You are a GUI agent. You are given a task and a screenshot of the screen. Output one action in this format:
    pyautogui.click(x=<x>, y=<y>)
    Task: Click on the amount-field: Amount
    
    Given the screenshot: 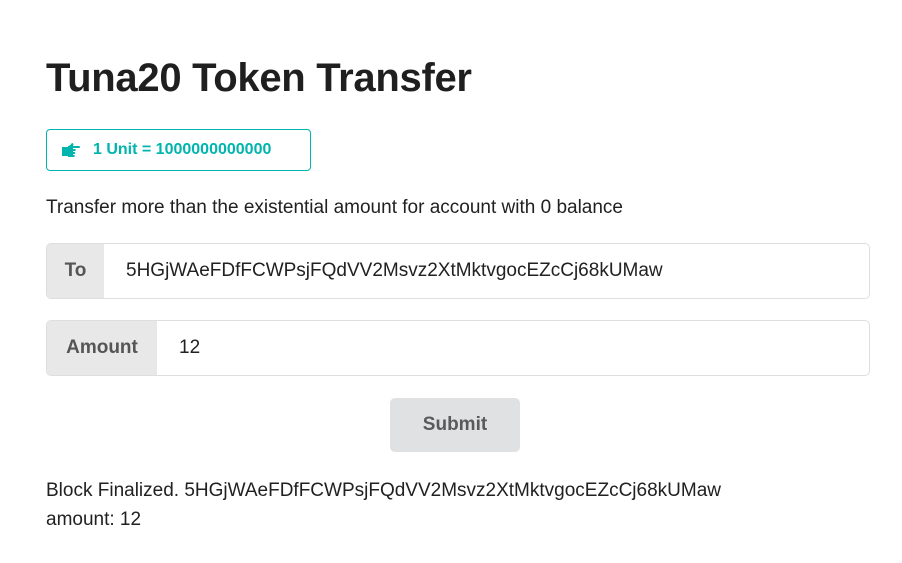 What is the action you would take?
    pyautogui.click(x=458, y=348)
    